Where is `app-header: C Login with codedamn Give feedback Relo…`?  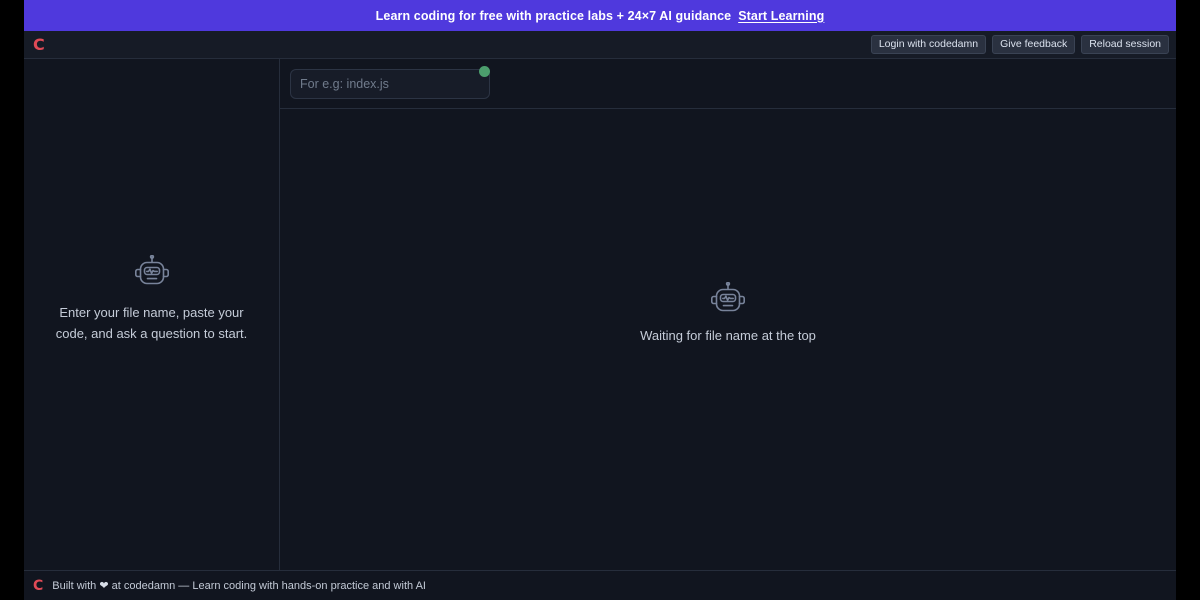 app-header: C Login with codedamn Give feedback Relo… is located at coordinates (600, 45).